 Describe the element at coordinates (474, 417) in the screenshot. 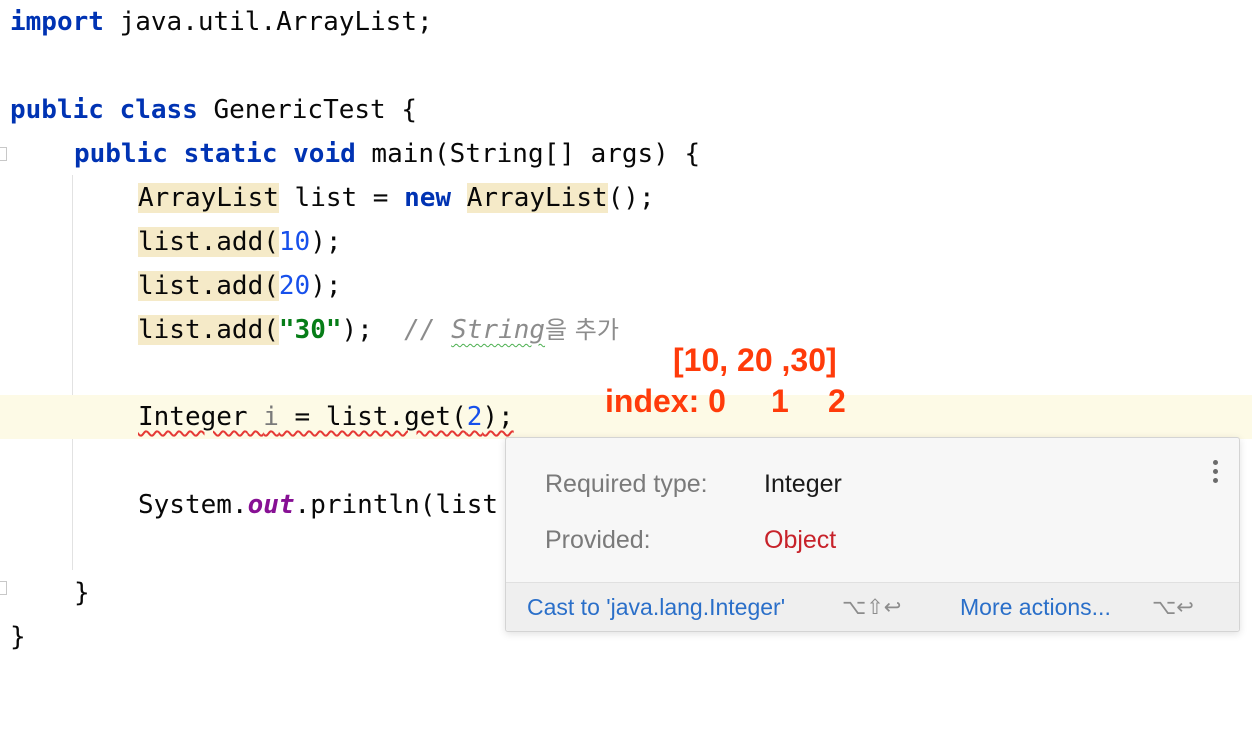

I see `number-2: 2` at that location.